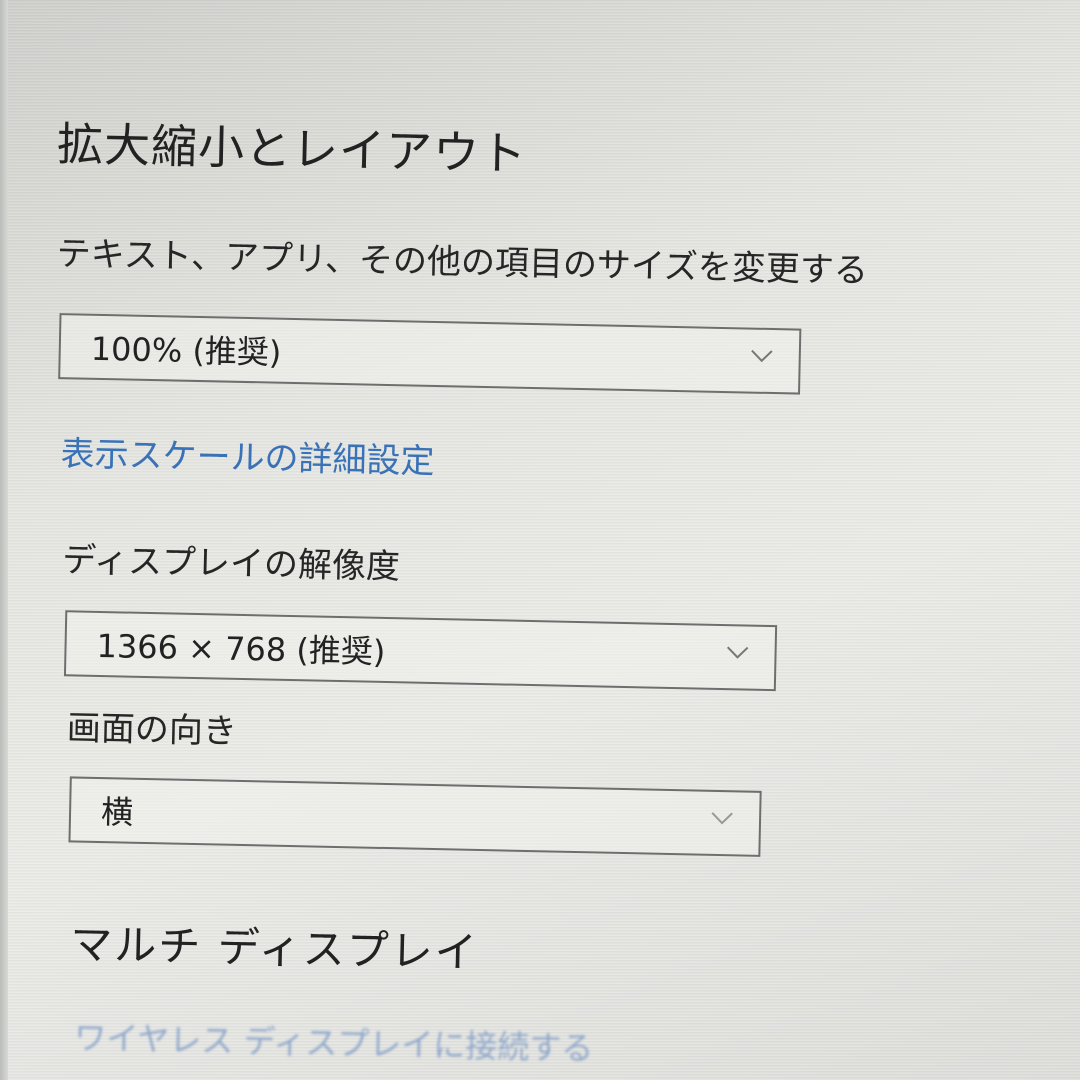 This screenshot has height=1080, width=1080. I want to click on window-edge, so click(4, 540).